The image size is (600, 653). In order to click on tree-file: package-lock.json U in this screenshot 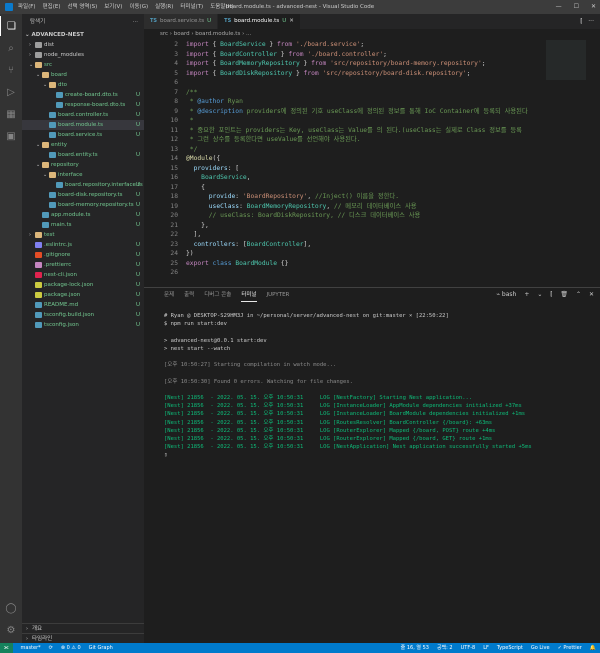, I will do `click(83, 285)`.